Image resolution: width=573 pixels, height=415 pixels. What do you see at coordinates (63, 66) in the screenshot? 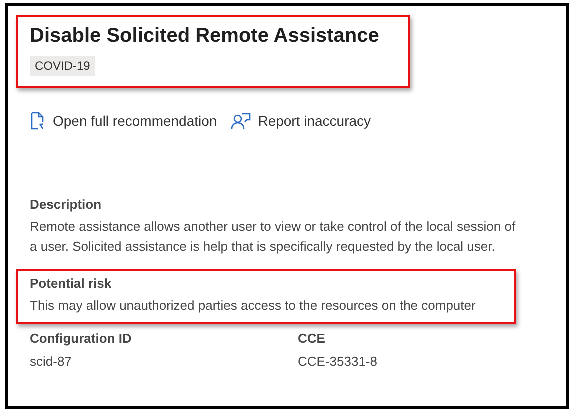
I see `tag: COVID-19` at bounding box center [63, 66].